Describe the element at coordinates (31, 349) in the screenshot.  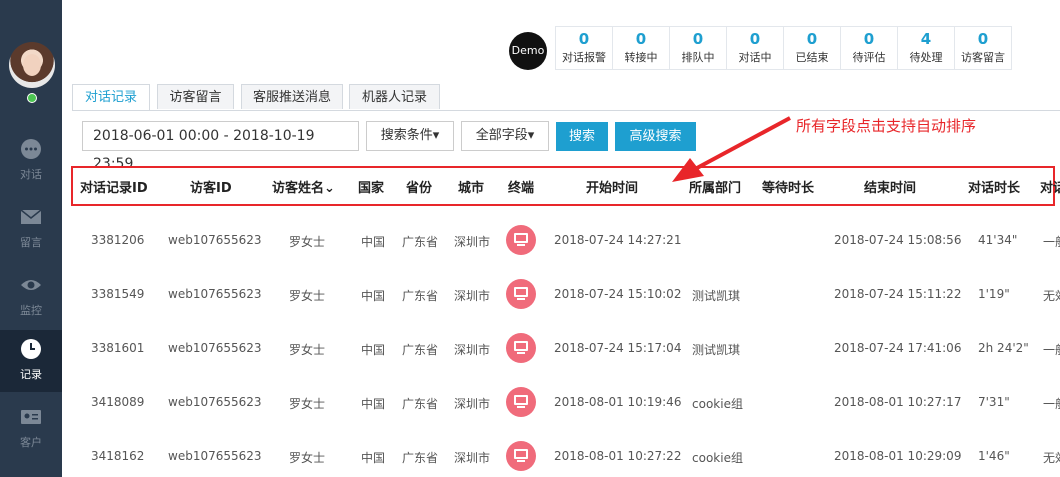
I see `clock-icon` at that location.